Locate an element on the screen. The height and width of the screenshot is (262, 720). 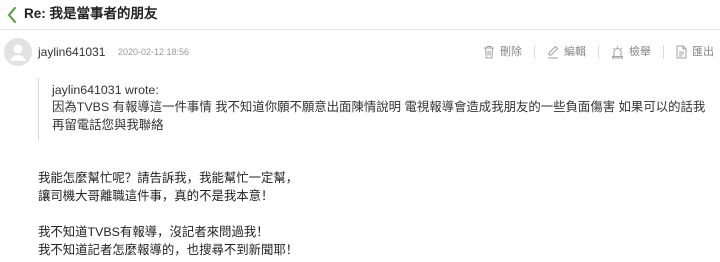
avatar is located at coordinates (18, 52).